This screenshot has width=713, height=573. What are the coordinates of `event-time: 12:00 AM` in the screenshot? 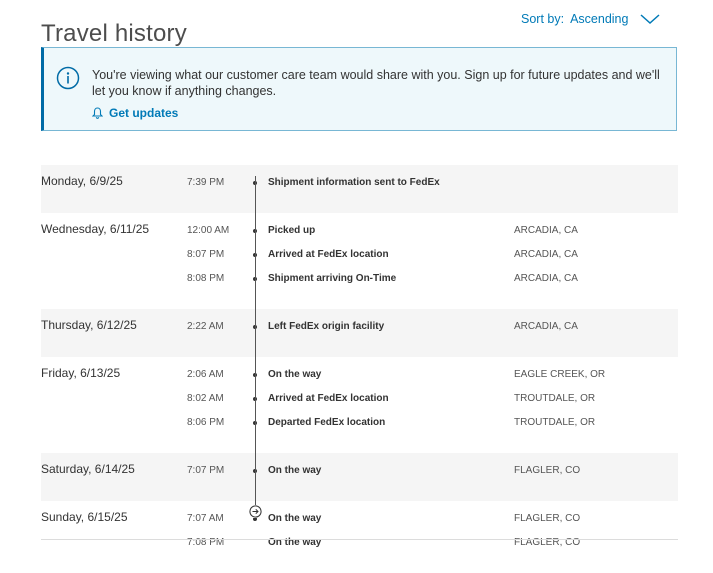 It's located at (208, 230).